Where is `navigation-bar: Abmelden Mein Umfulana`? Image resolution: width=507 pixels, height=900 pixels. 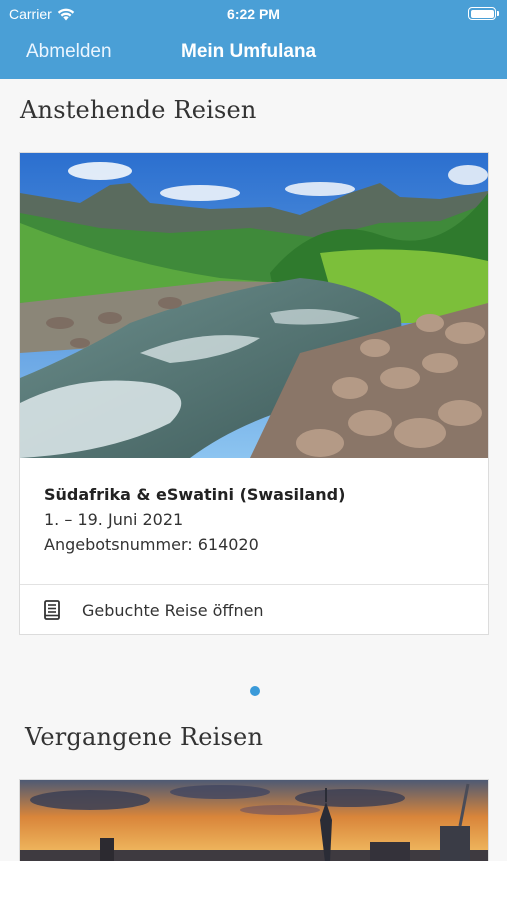 navigation-bar: Abmelden Mein Umfulana is located at coordinates (253, 53).